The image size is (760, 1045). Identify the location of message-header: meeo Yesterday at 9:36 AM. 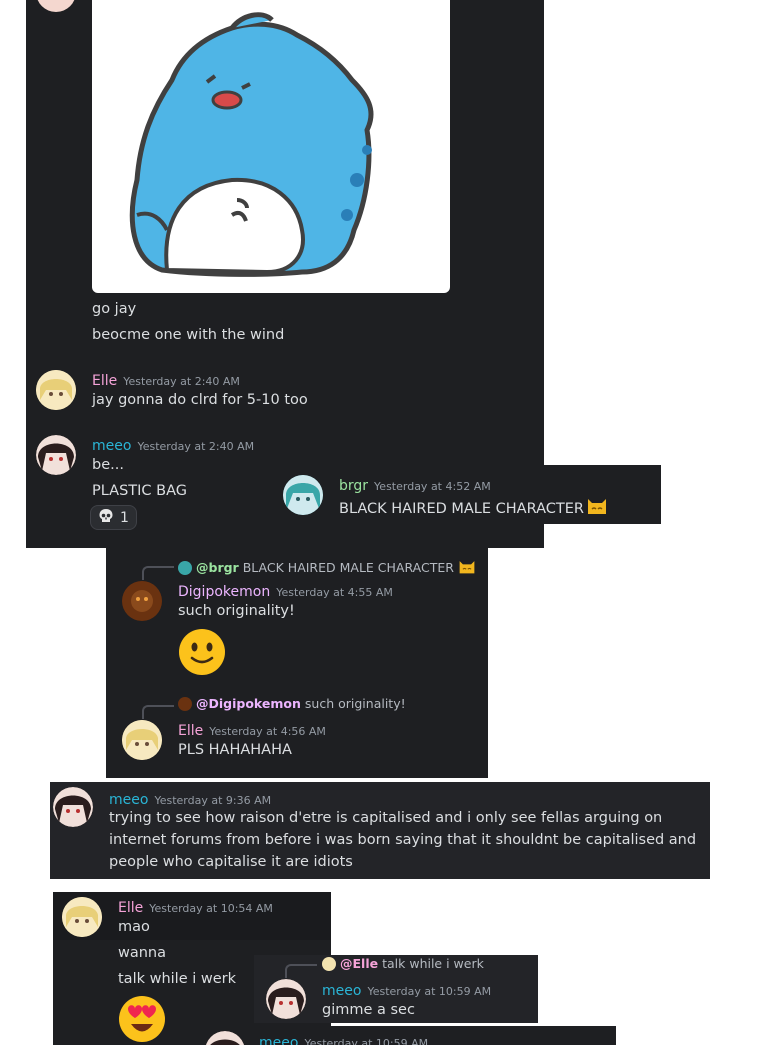
(190, 798).